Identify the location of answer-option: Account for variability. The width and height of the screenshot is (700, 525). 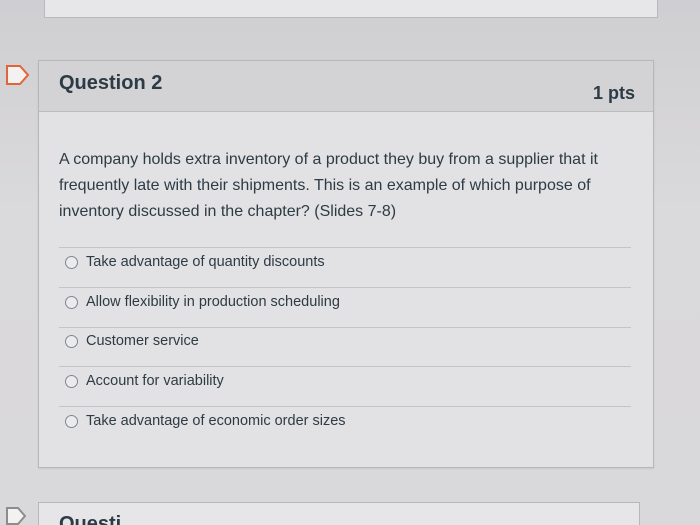
(144, 381).